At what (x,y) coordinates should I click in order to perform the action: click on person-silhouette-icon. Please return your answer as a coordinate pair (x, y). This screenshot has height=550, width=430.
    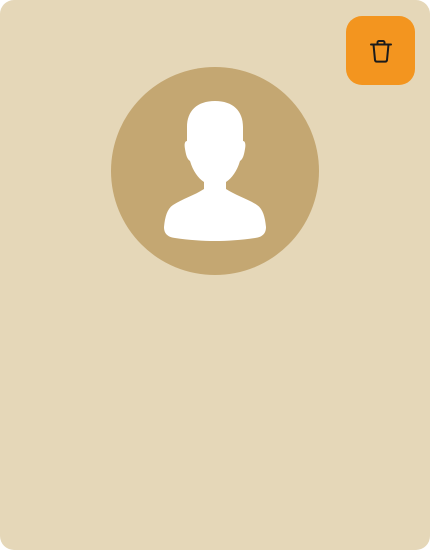
    Looking at the image, I should click on (215, 171).